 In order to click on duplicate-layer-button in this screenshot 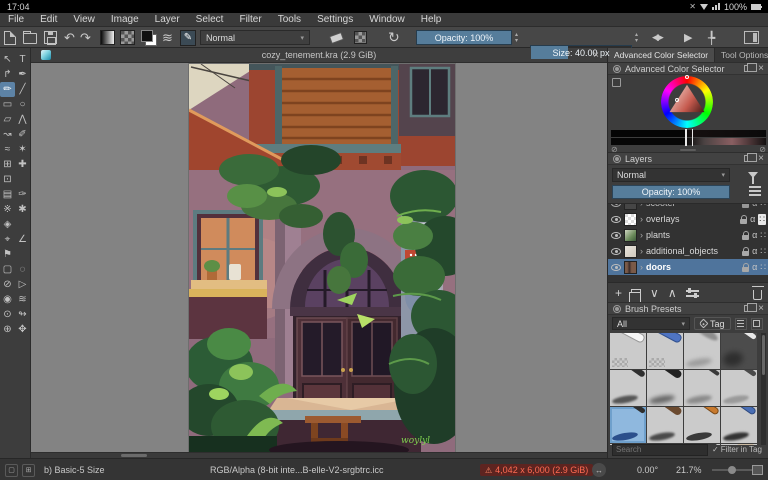, I will do `click(635, 295)`.